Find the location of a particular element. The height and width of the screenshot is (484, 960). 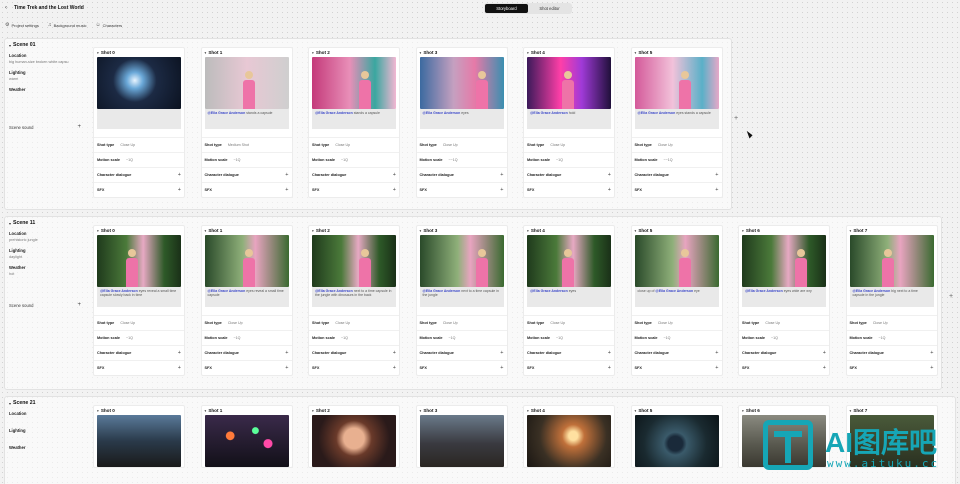

motion-scale-slider: ~~1Q is located at coordinates (668, 160).